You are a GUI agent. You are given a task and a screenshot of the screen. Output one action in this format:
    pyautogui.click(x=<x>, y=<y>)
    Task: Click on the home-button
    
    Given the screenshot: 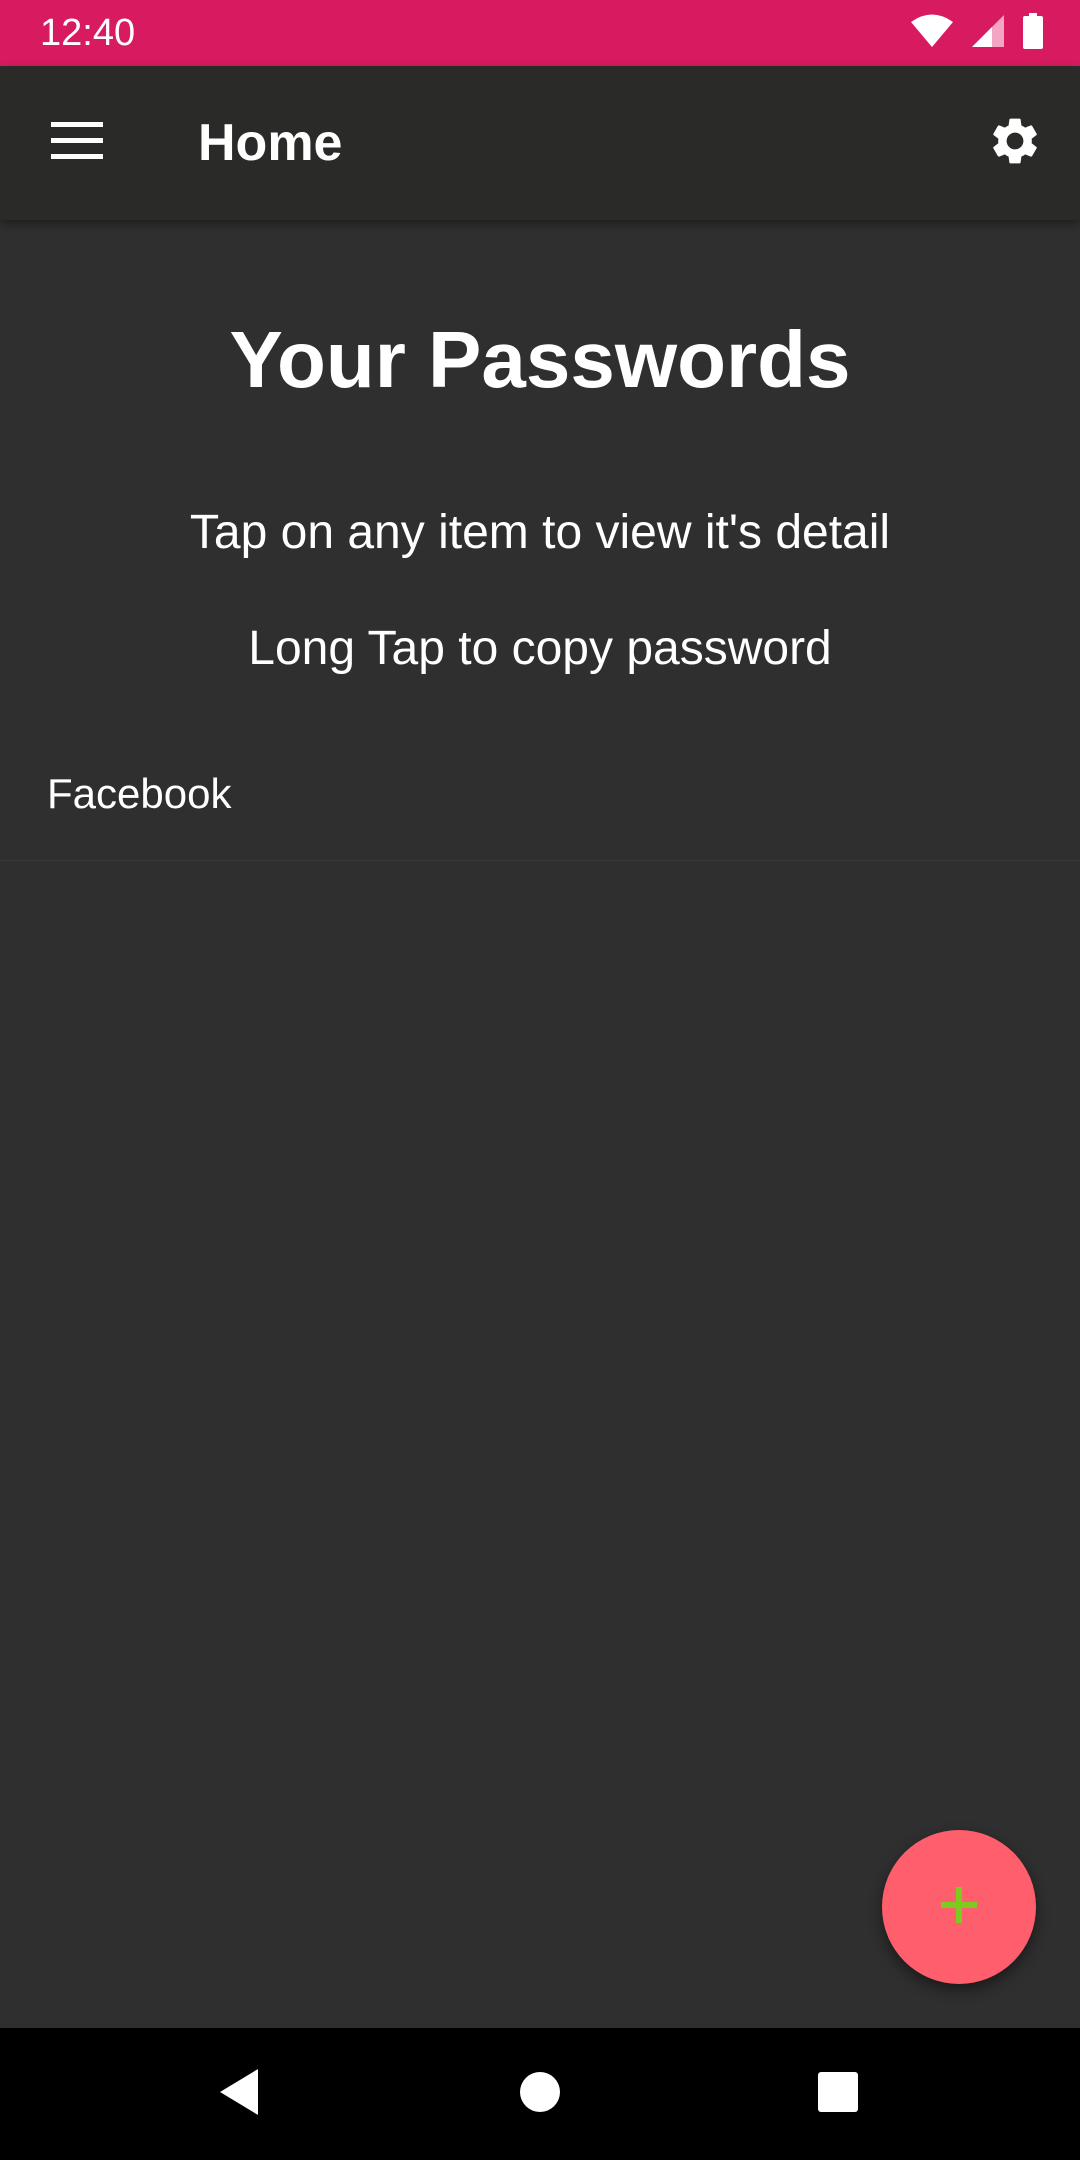 What is the action you would take?
    pyautogui.click(x=540, y=2094)
    